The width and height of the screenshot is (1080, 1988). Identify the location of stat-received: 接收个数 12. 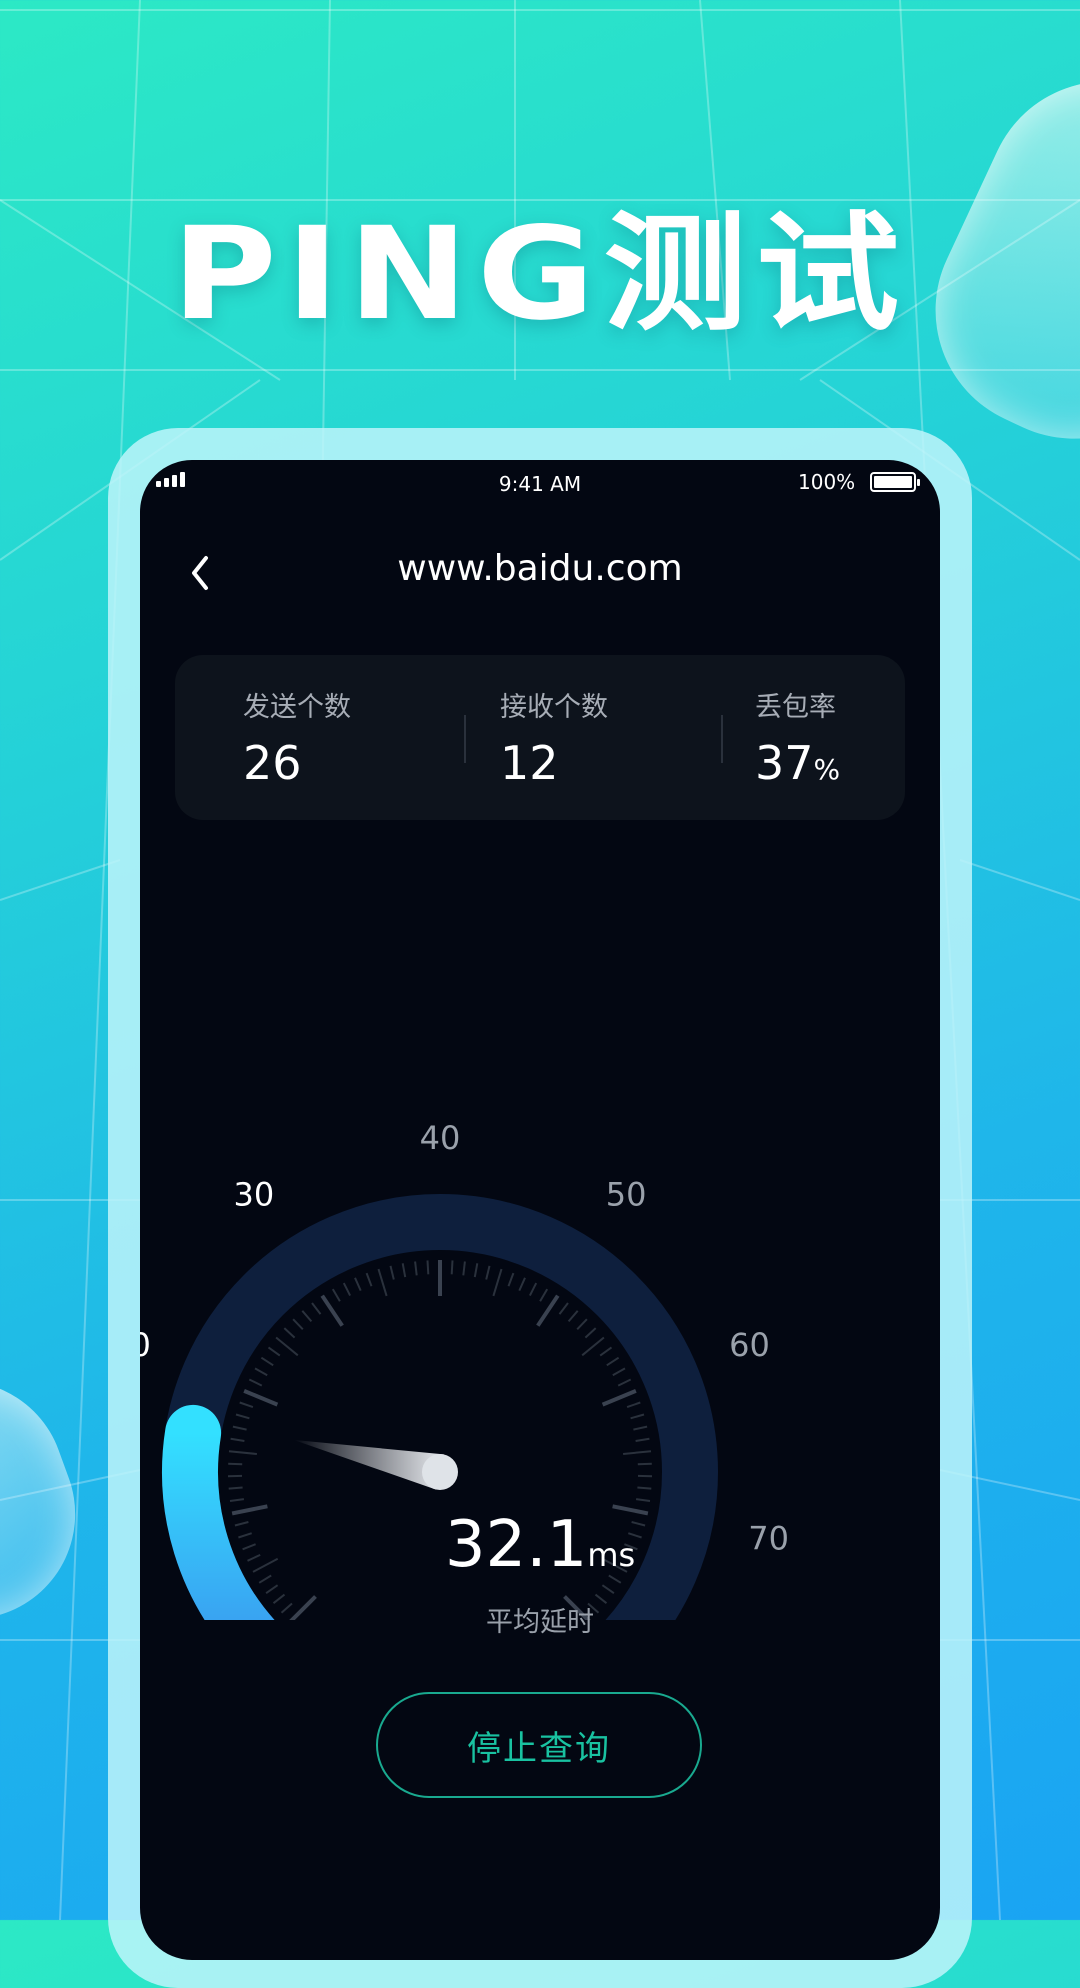
(600, 737).